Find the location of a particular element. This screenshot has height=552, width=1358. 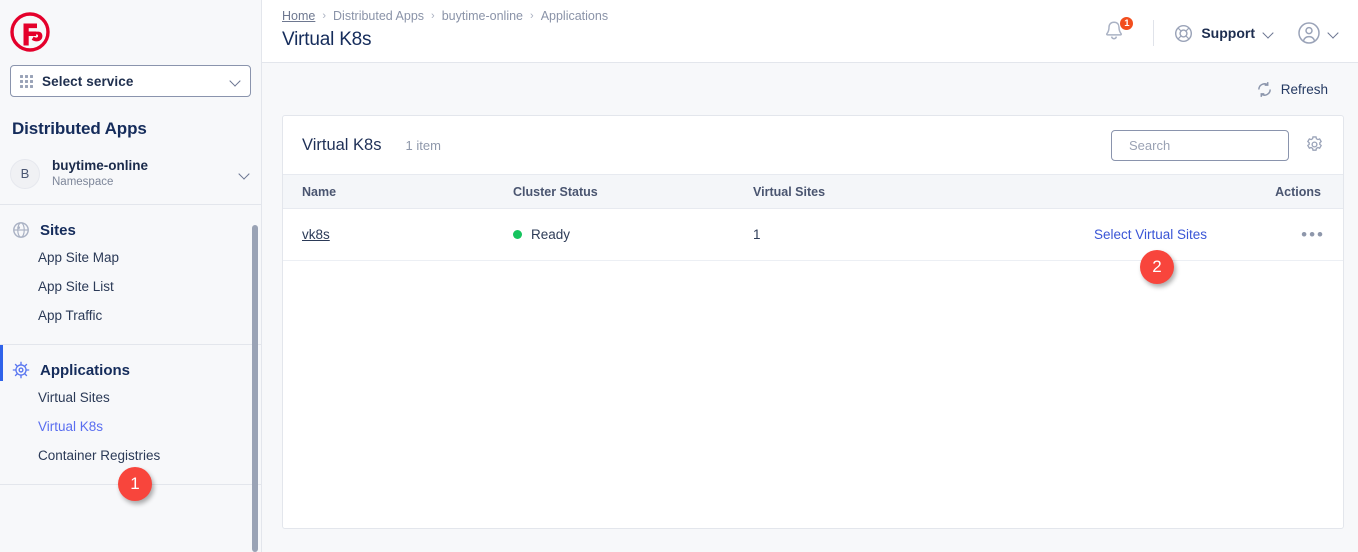

namespace-text: buytime-online Namespace is located at coordinates (145, 173).